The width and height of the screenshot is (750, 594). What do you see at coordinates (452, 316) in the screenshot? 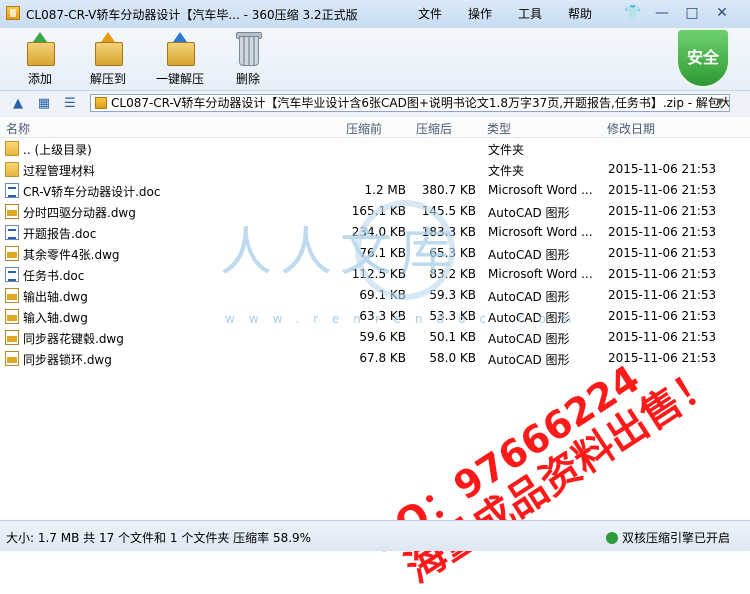
I see `file-size-after: 53.3 KB` at bounding box center [452, 316].